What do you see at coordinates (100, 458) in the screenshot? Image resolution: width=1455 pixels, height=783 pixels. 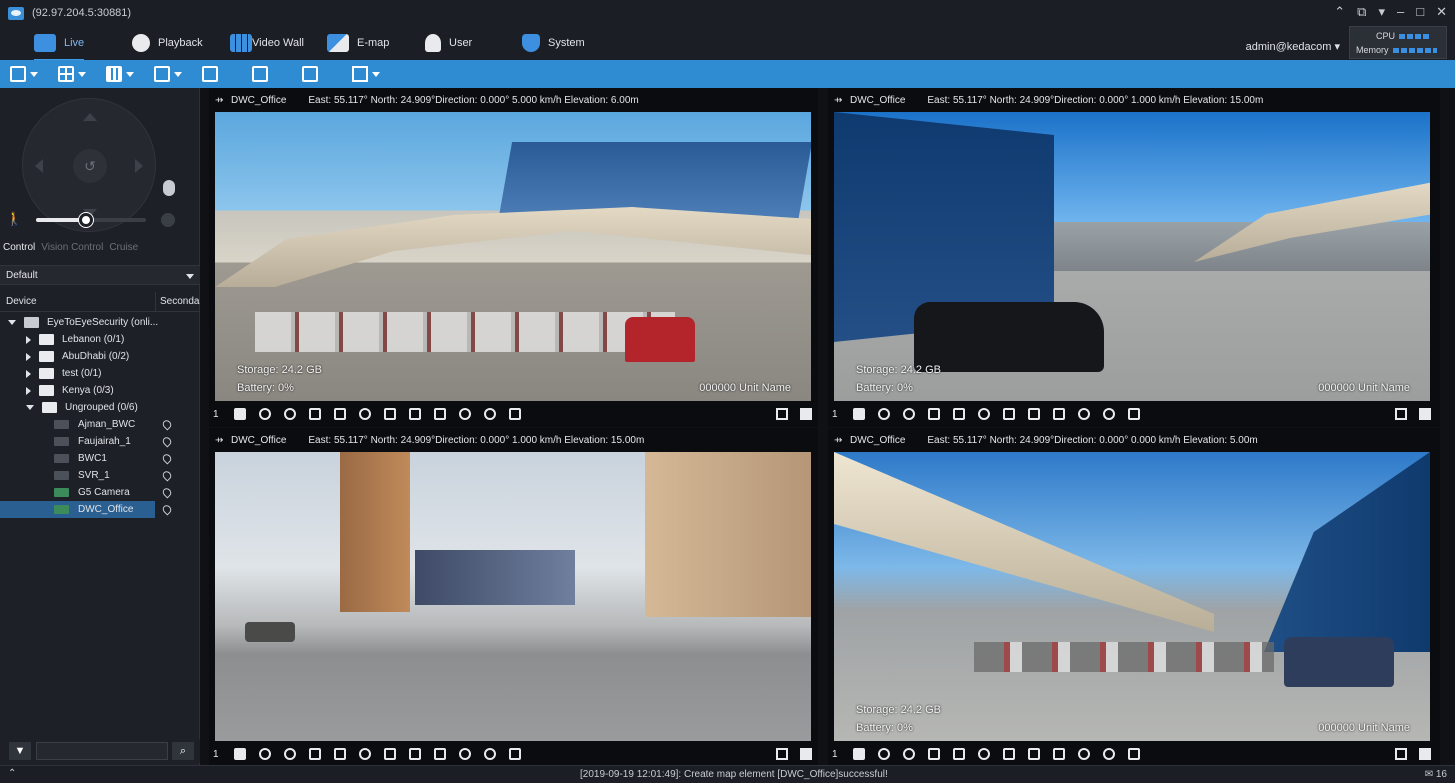 I see `tree-device: BWC1` at bounding box center [100, 458].